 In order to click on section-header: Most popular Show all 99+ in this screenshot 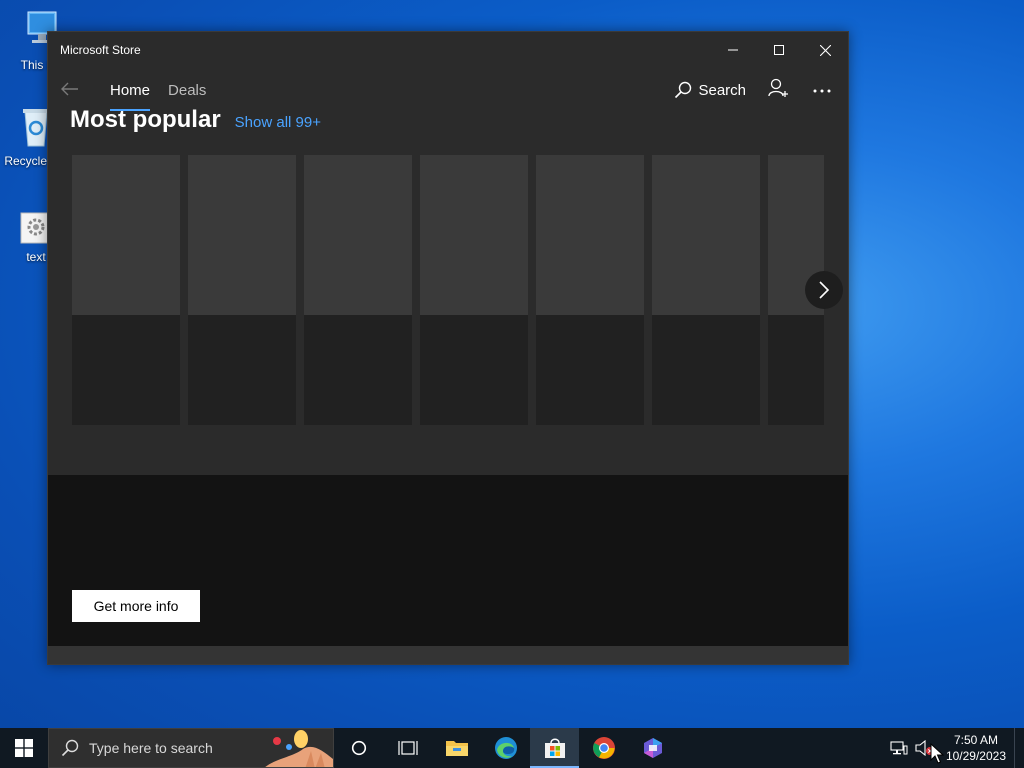, I will do `click(195, 120)`.